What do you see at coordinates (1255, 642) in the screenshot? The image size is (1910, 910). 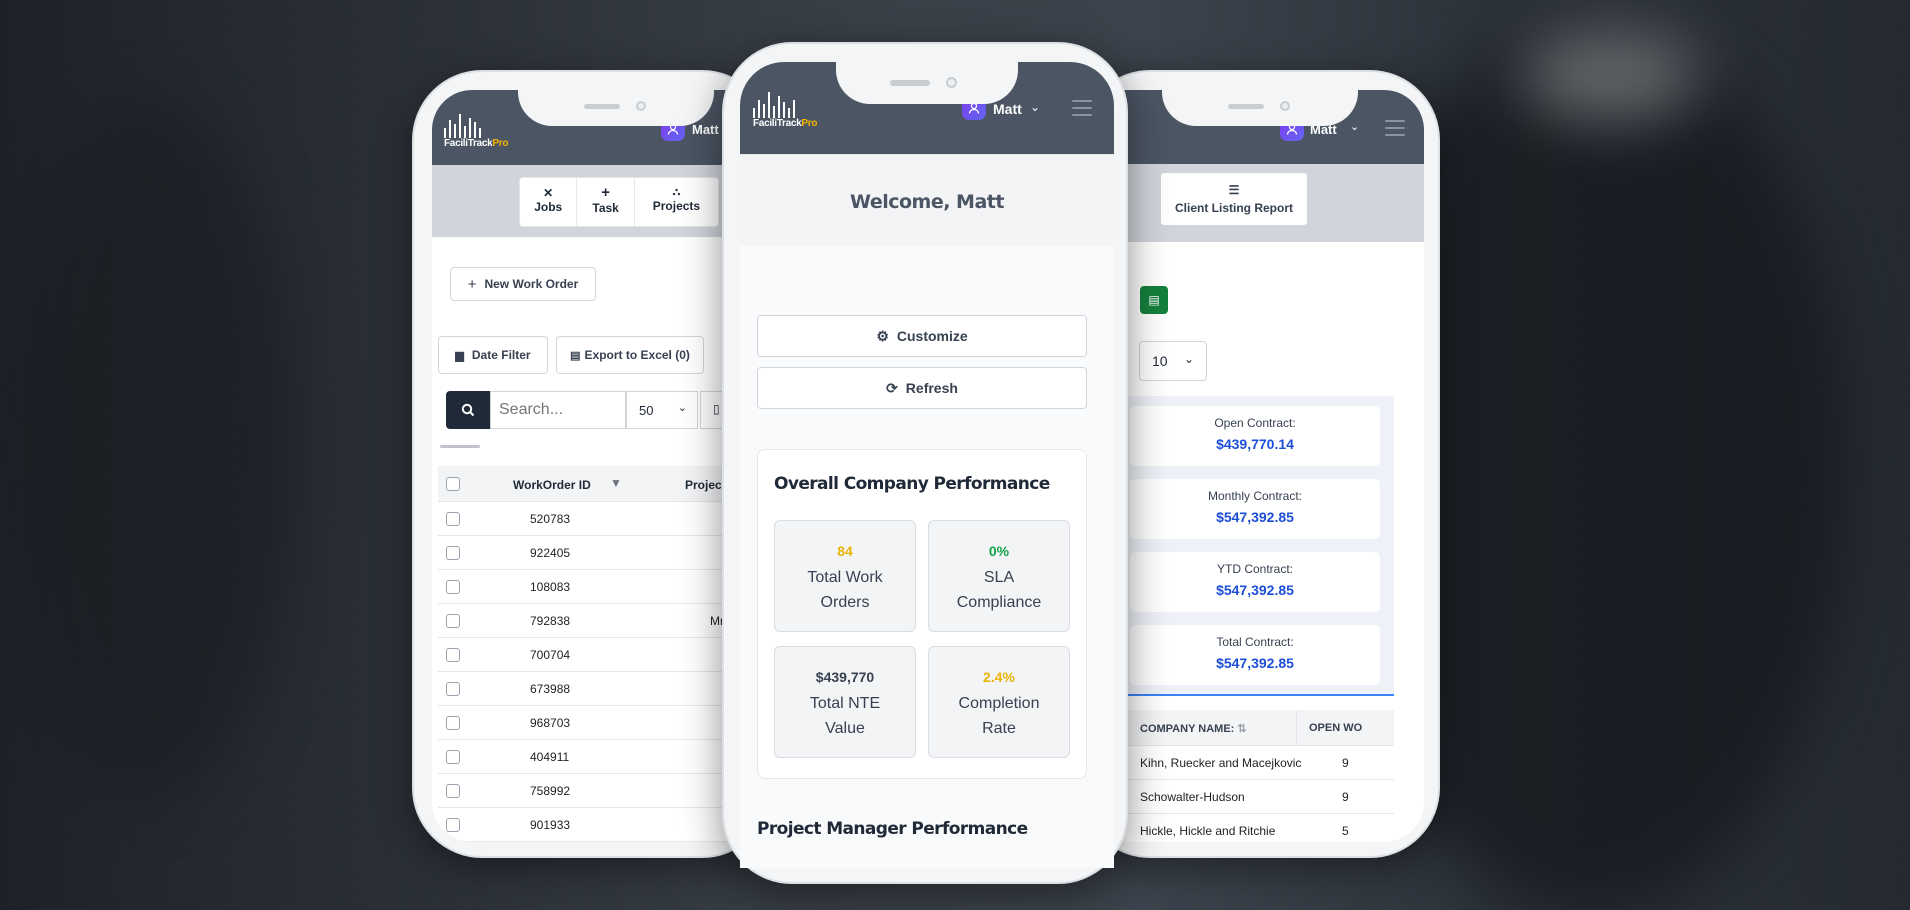 I see `contract-label: Total Contract:` at bounding box center [1255, 642].